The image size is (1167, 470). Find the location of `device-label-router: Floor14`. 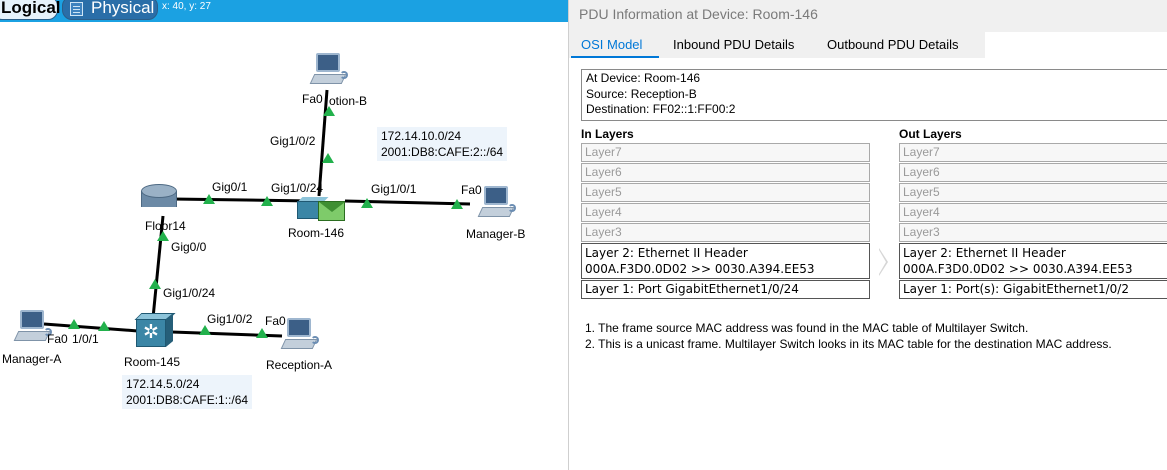

device-label-router: Floor14 is located at coordinates (165, 226).